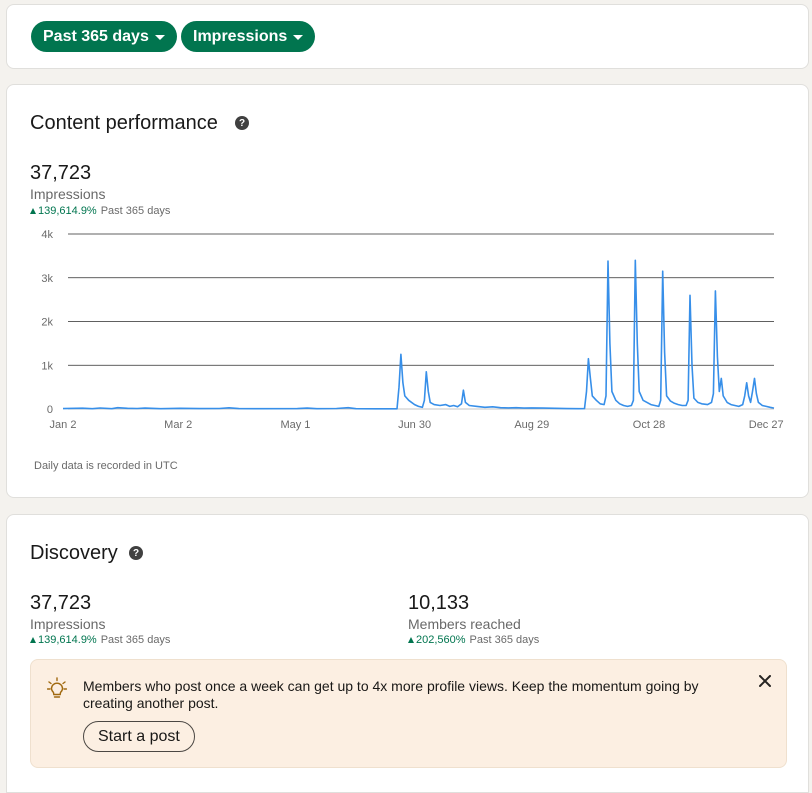 The width and height of the screenshot is (812, 793). Describe the element at coordinates (504, 640) in the screenshot. I see `members-reached-period: Past 365 days` at that location.